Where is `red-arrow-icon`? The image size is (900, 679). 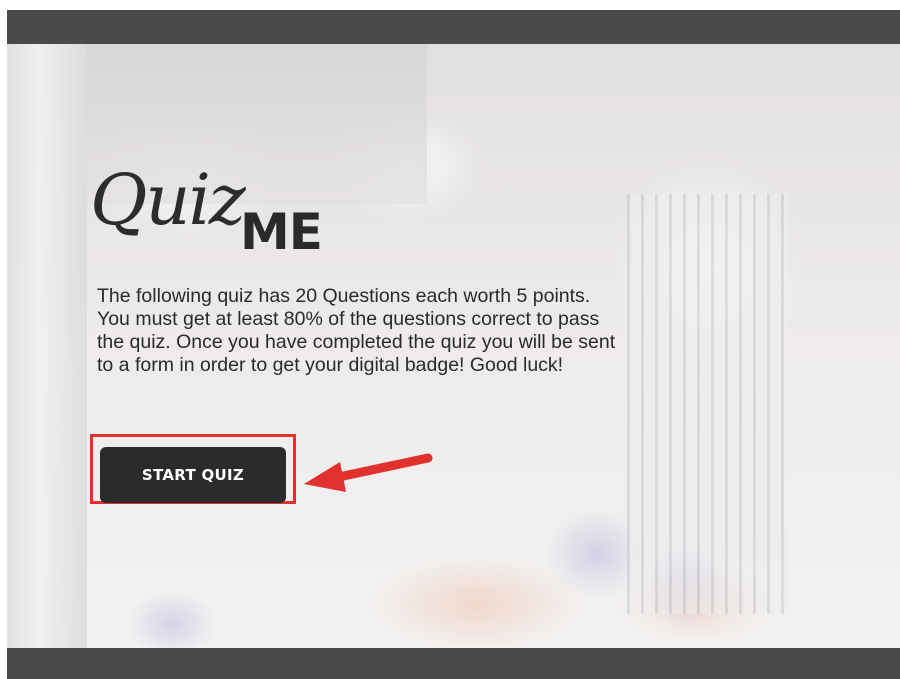
red-arrow-icon is located at coordinates (368, 472).